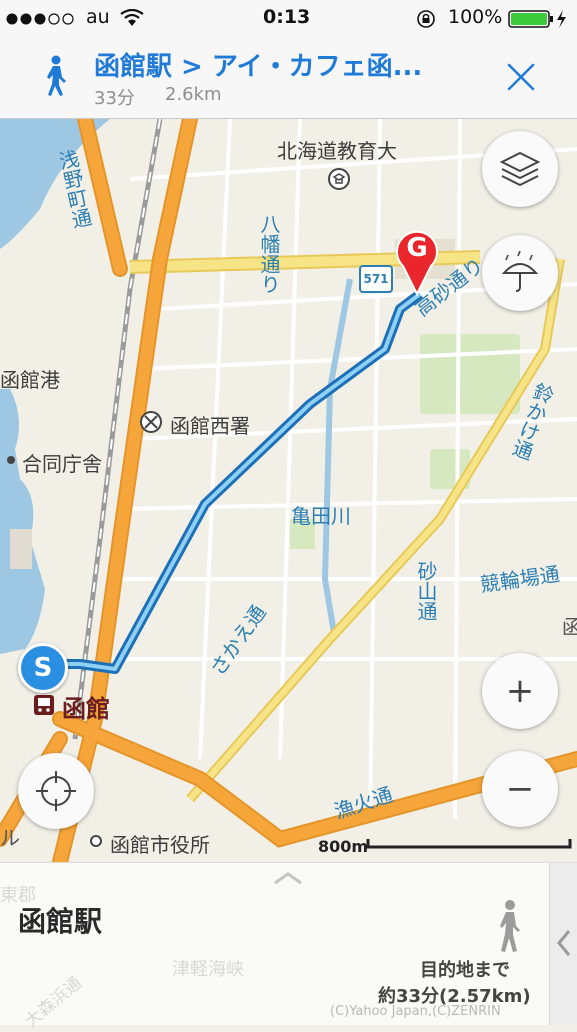  I want to click on label-joint-office: 合同庁舎, so click(62, 464).